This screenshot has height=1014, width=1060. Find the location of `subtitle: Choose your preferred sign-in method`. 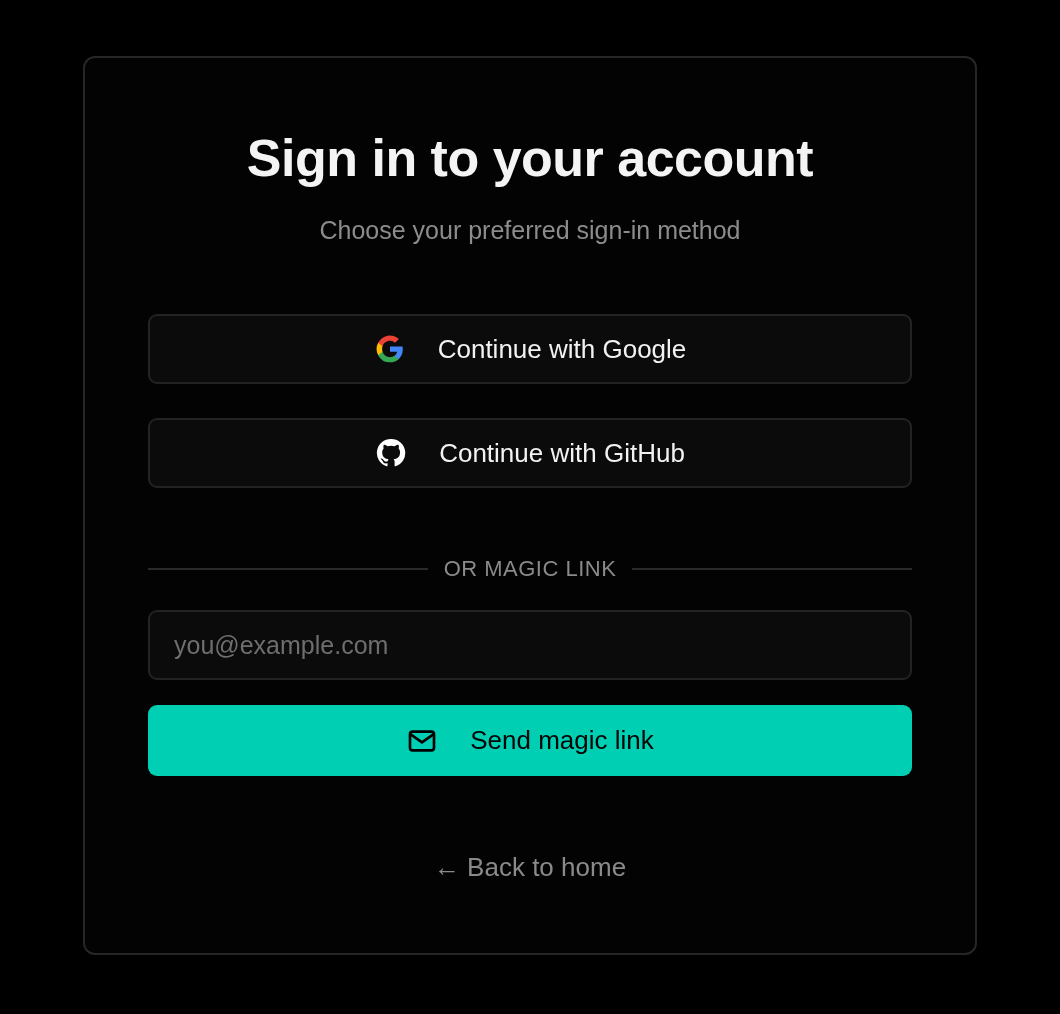

subtitle: Choose your preferred sign-in method is located at coordinates (530, 230).